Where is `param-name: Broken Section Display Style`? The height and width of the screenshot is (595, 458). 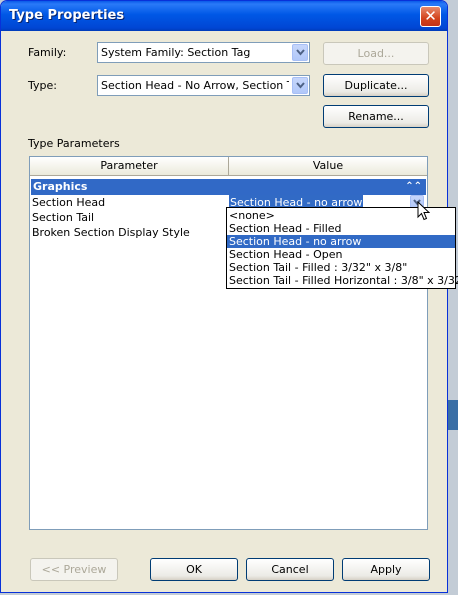 param-name: Broken Section Display Style is located at coordinates (111, 232).